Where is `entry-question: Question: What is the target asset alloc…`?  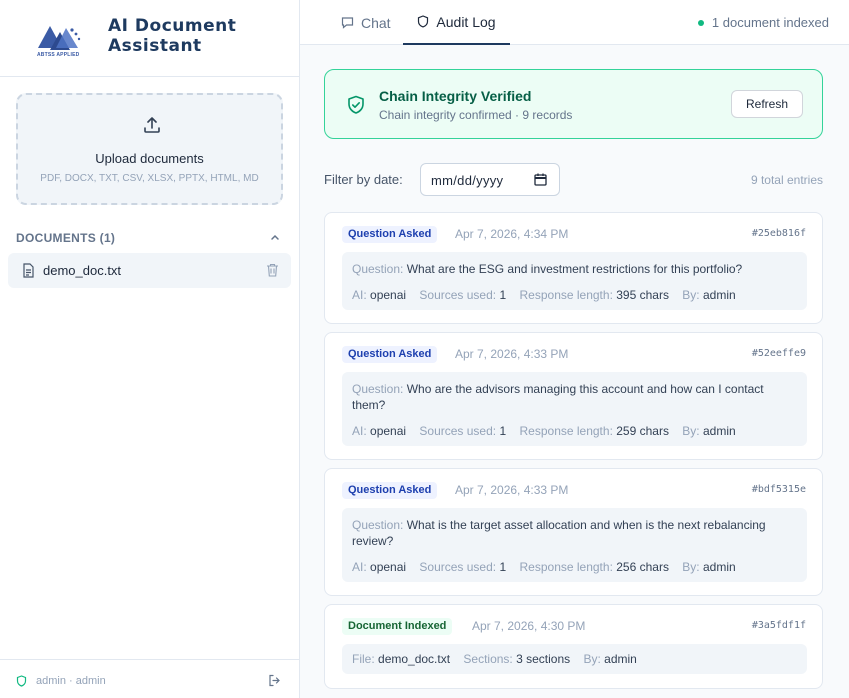 entry-question: Question: What is the target asset alloc… is located at coordinates (559, 533).